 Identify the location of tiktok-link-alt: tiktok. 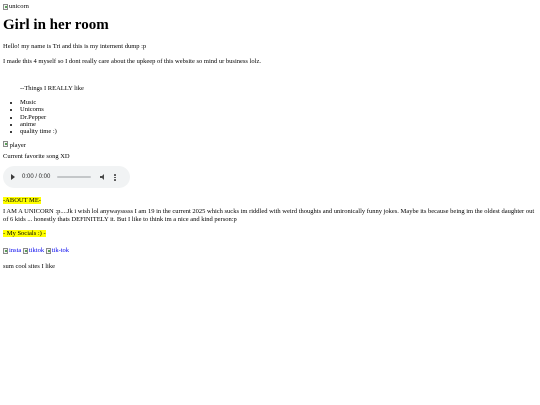
(36, 250).